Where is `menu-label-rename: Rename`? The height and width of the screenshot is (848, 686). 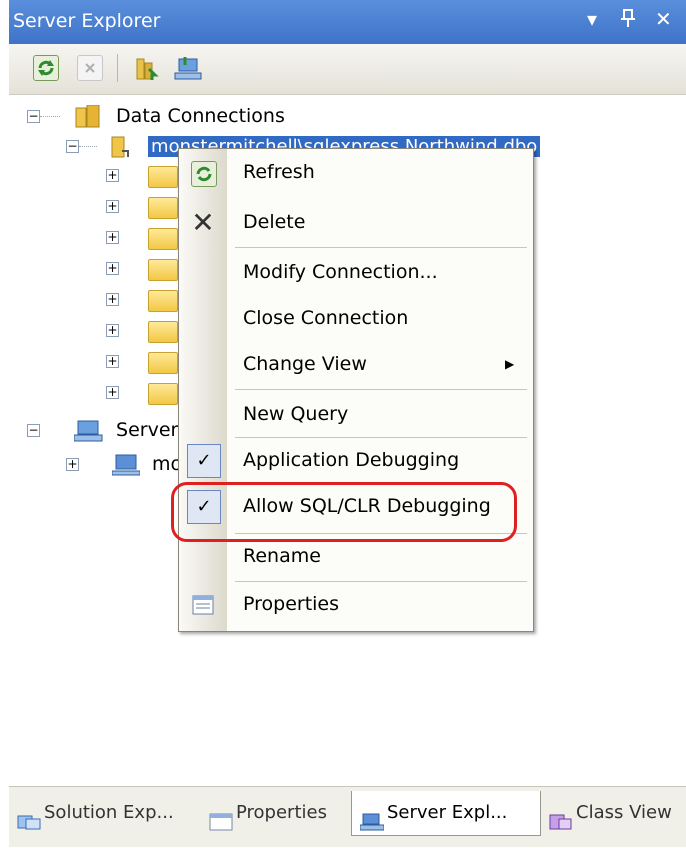
menu-label-rename: Rename is located at coordinates (282, 556).